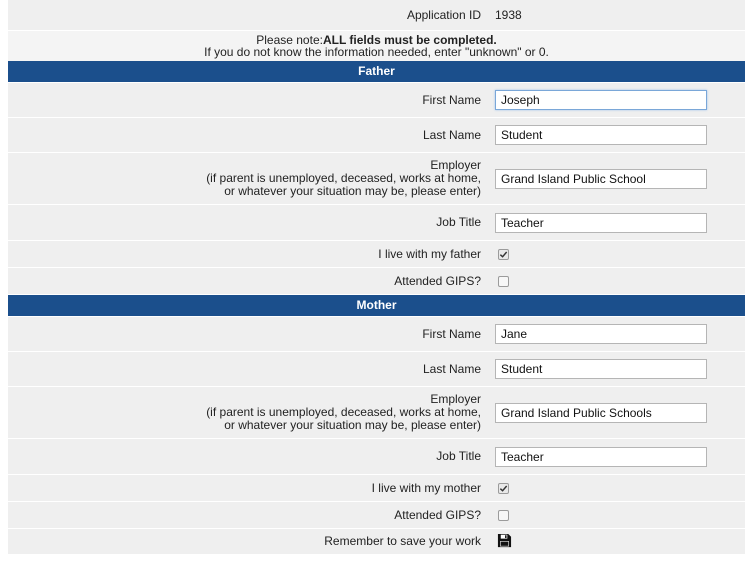 The width and height of the screenshot is (745, 565). Describe the element at coordinates (376, 334) in the screenshot. I see `mother-first-name-row: First Name` at that location.